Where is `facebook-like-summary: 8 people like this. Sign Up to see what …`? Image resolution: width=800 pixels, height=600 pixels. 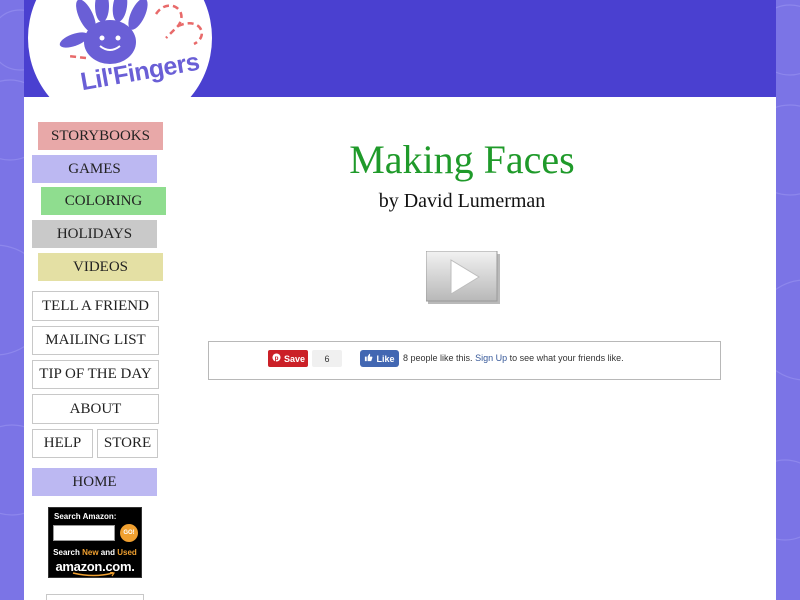 facebook-like-summary: 8 people like this. Sign Up to see what … is located at coordinates (513, 358).